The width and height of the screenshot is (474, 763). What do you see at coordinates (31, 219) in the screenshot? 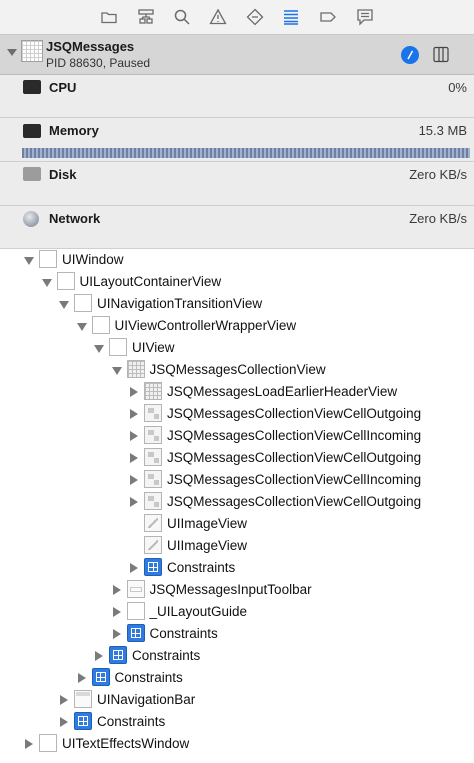
I see `network-icon` at bounding box center [31, 219].